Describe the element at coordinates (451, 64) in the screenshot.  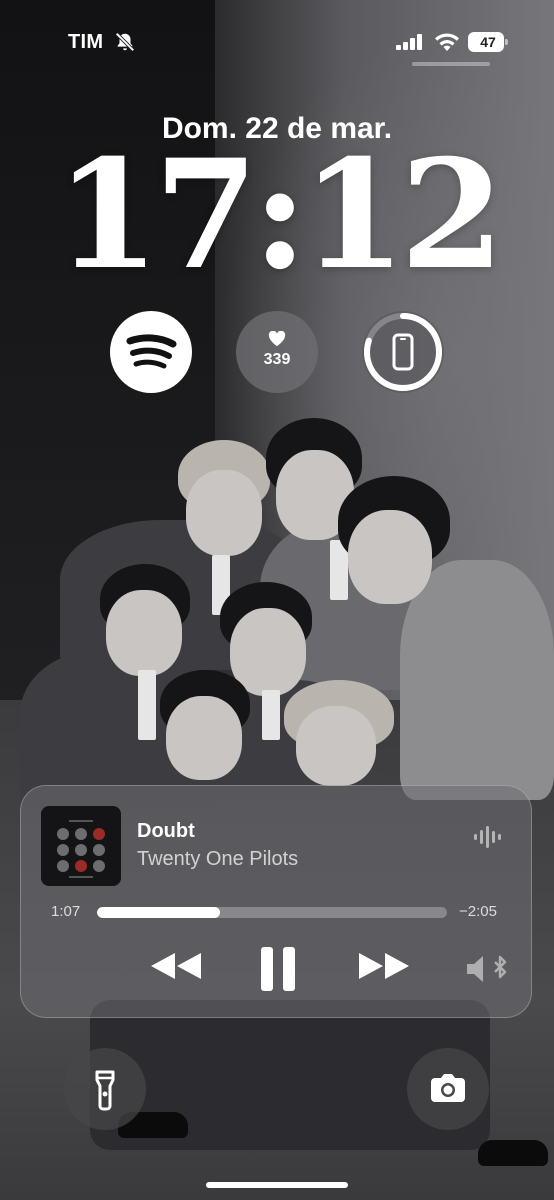
I see `control-center-indicator` at that location.